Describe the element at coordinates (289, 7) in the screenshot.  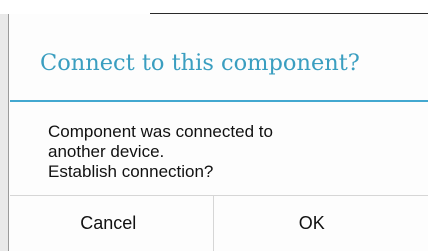
I see `background-app-line` at that location.